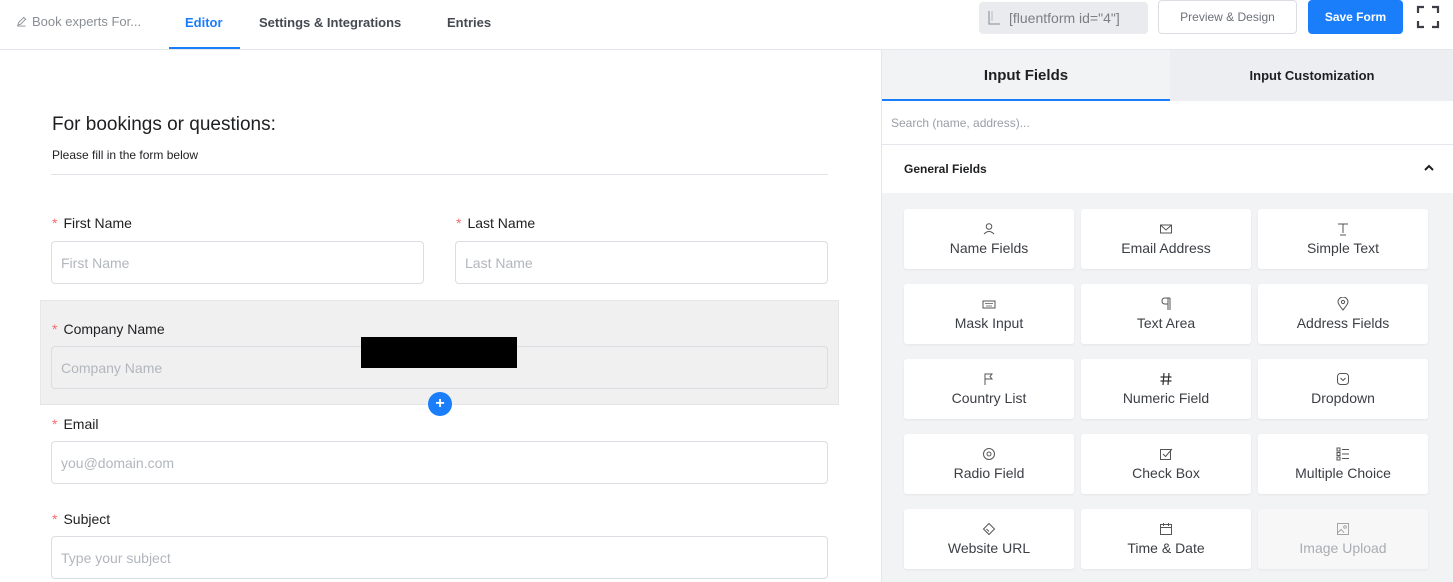  Describe the element at coordinates (945, 169) in the screenshot. I see `general-fields-title: General Fields` at that location.